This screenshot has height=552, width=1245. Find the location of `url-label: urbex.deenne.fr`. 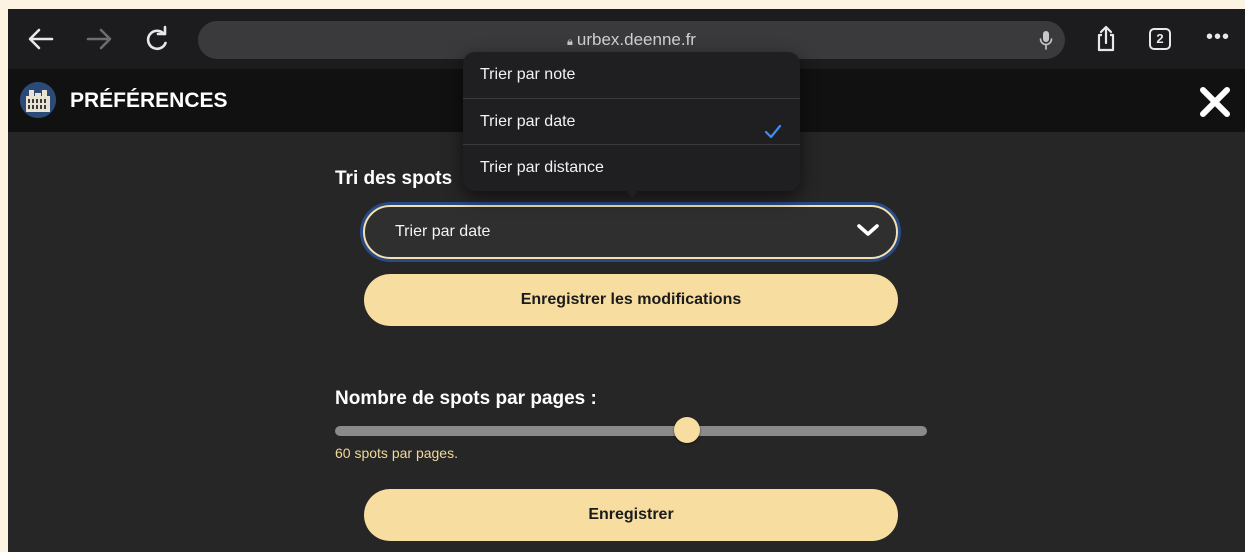

url-label: urbex.deenne.fr is located at coordinates (636, 39).